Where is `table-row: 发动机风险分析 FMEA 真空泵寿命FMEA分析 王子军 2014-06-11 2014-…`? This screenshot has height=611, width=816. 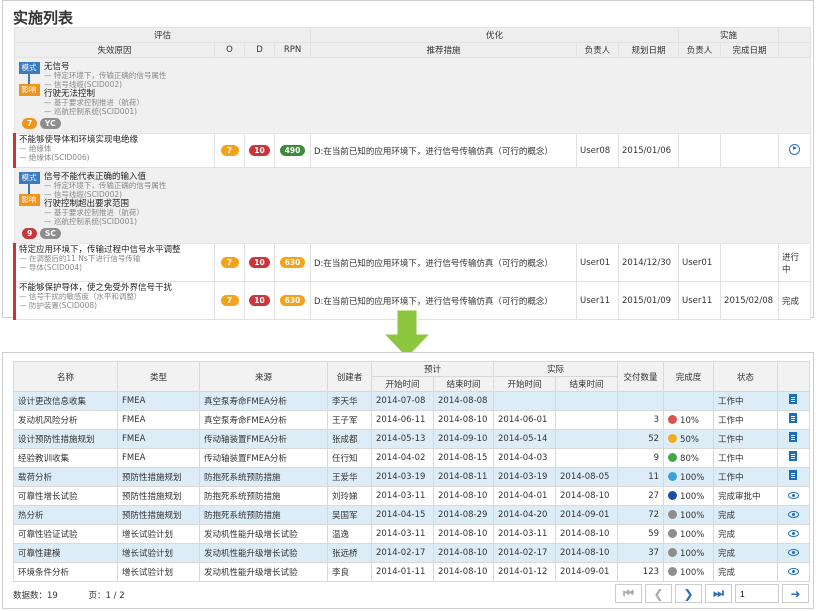 table-row: 发动机风险分析 FMEA 真空泵寿命FMEA分析 王子军 2014-06-11 2014-… is located at coordinates (412, 420).